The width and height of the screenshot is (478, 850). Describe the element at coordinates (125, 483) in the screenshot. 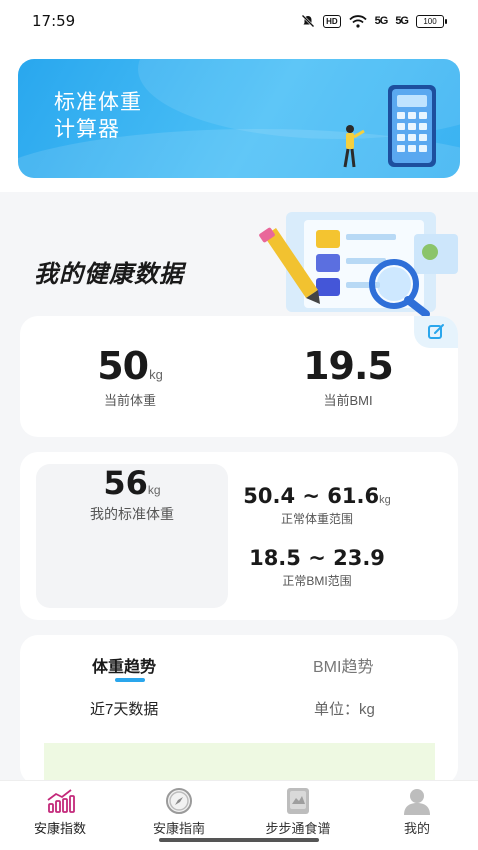

I see `standard-weight-value: 56` at that location.